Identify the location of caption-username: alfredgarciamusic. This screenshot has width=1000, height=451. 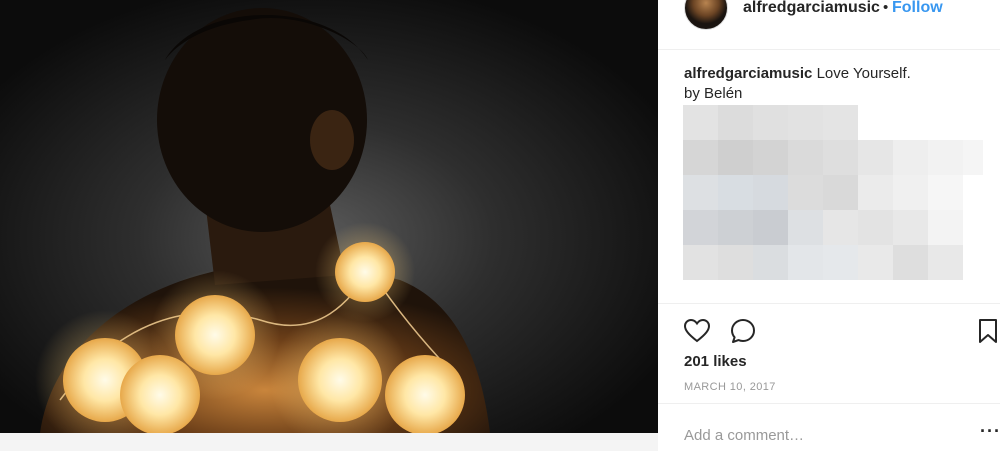
(748, 73).